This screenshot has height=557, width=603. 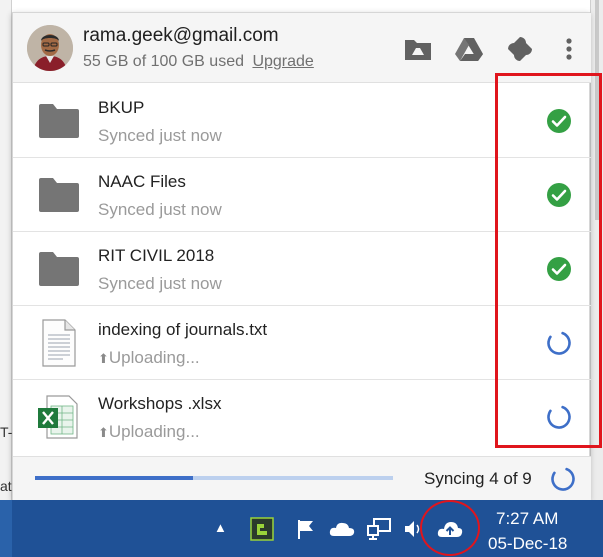 What do you see at coordinates (520, 49) in the screenshot?
I see `google-photos-icon` at bounding box center [520, 49].